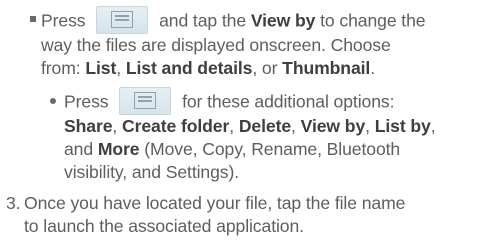 The width and height of the screenshot is (481, 240). What do you see at coordinates (203, 20) in the screenshot?
I see `text: and tap the` at bounding box center [203, 20].